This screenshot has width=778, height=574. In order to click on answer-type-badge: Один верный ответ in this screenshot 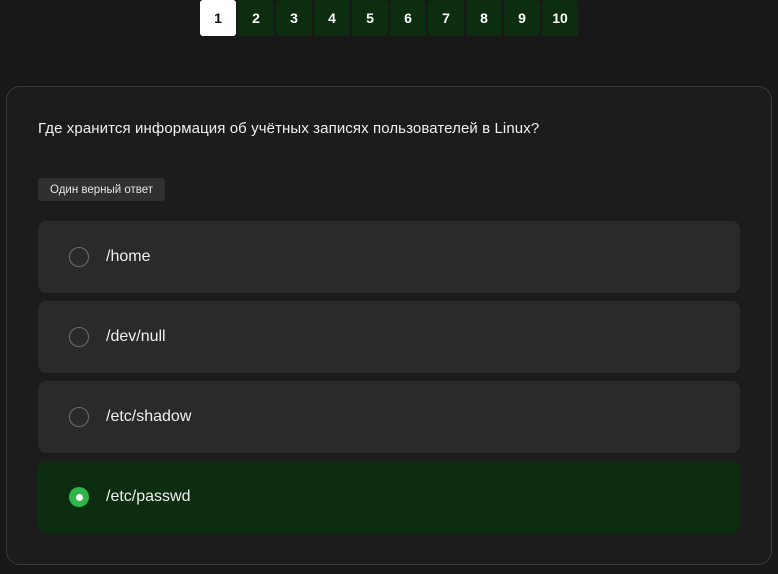, I will do `click(102, 189)`.